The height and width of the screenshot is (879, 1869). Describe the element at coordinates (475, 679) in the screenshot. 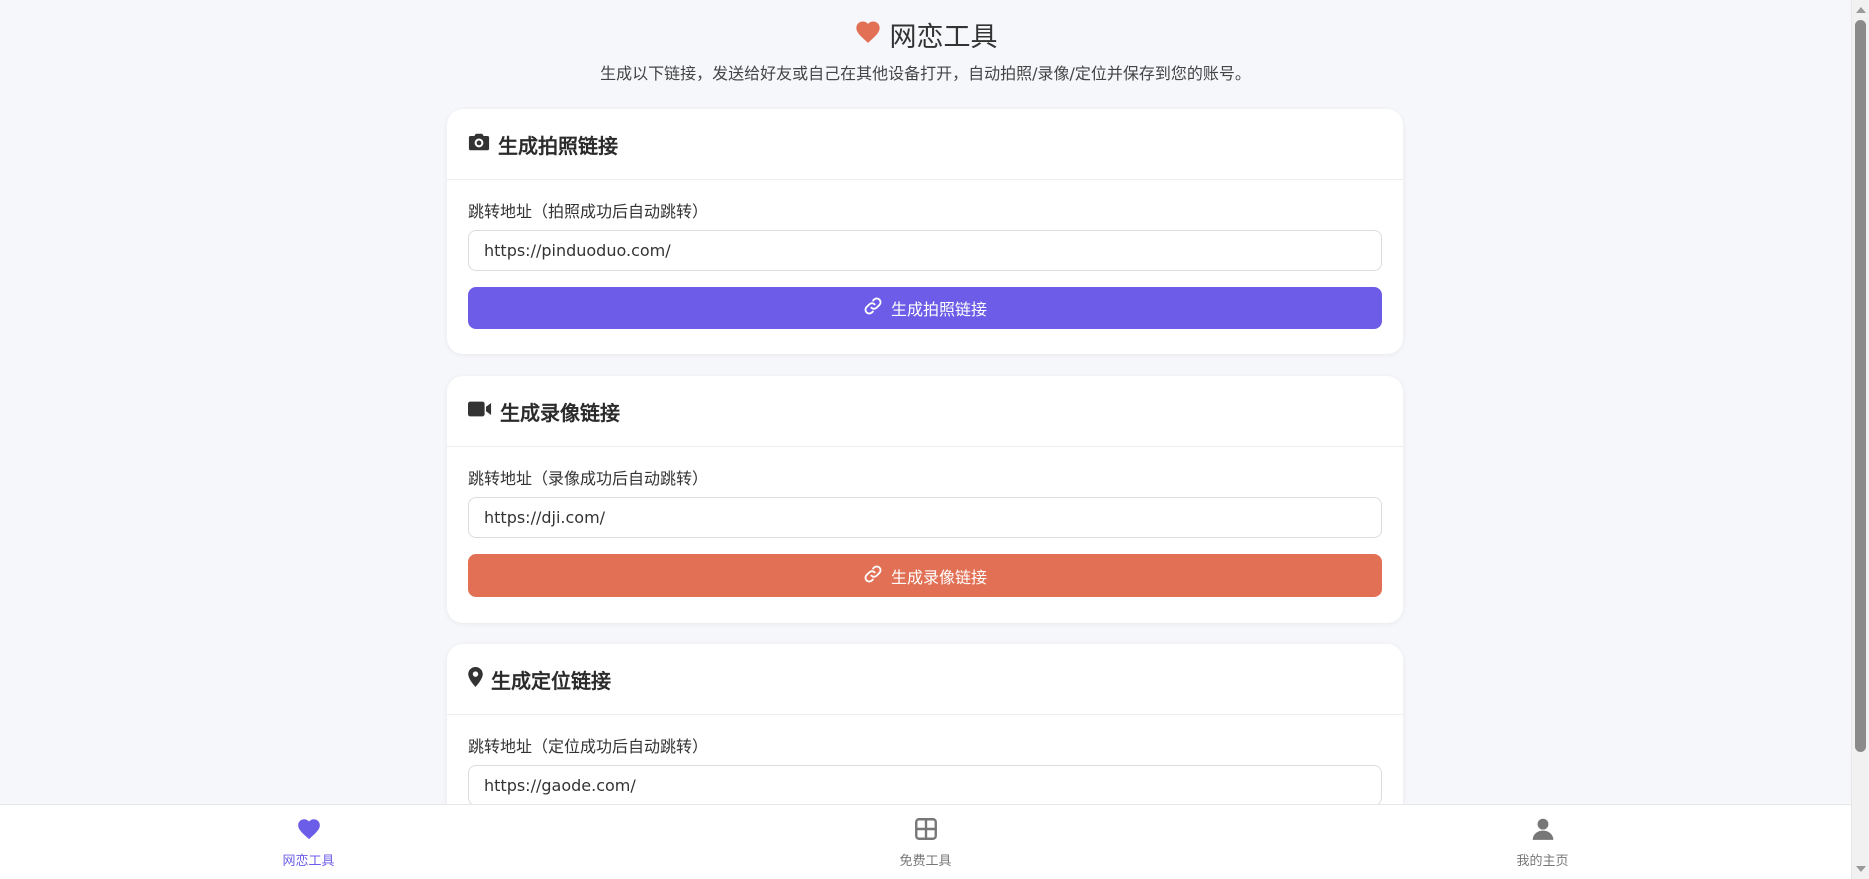

I see `map-pin-icon` at that location.